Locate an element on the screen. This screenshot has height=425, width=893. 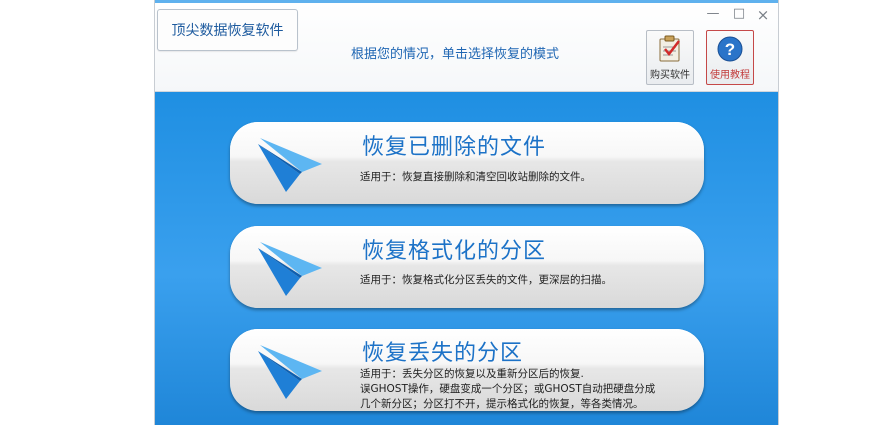
maximize-button: □ is located at coordinates (739, 13).